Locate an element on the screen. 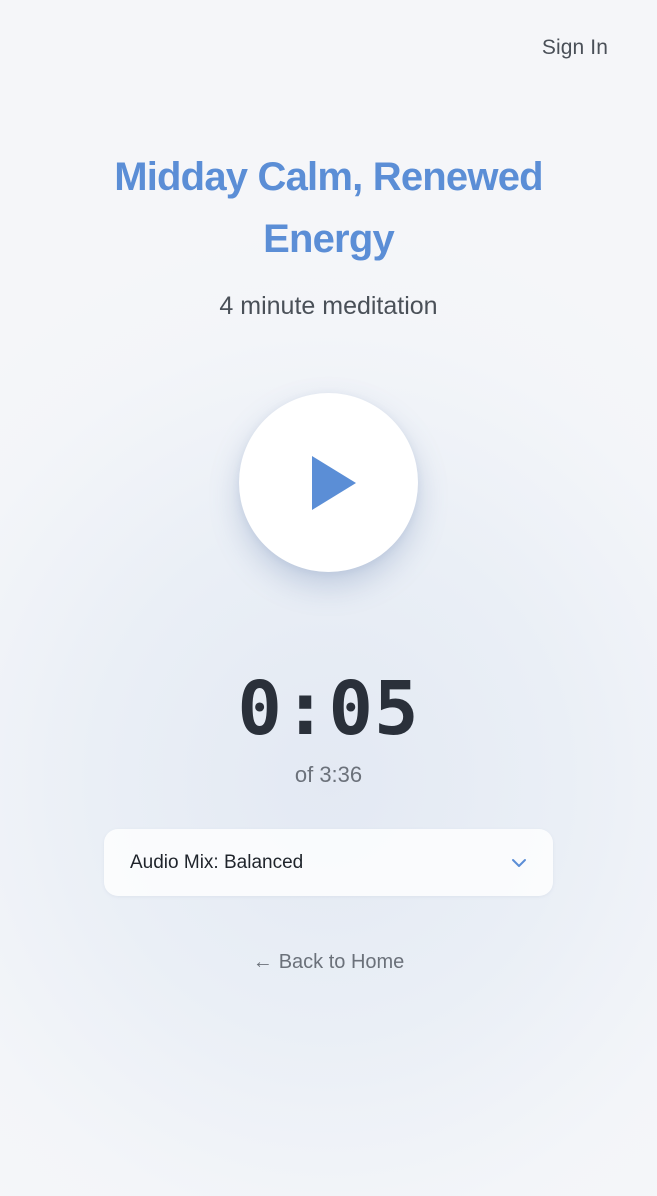 The image size is (657, 1196). back-to-home-link: ← Back to Home is located at coordinates (328, 962).